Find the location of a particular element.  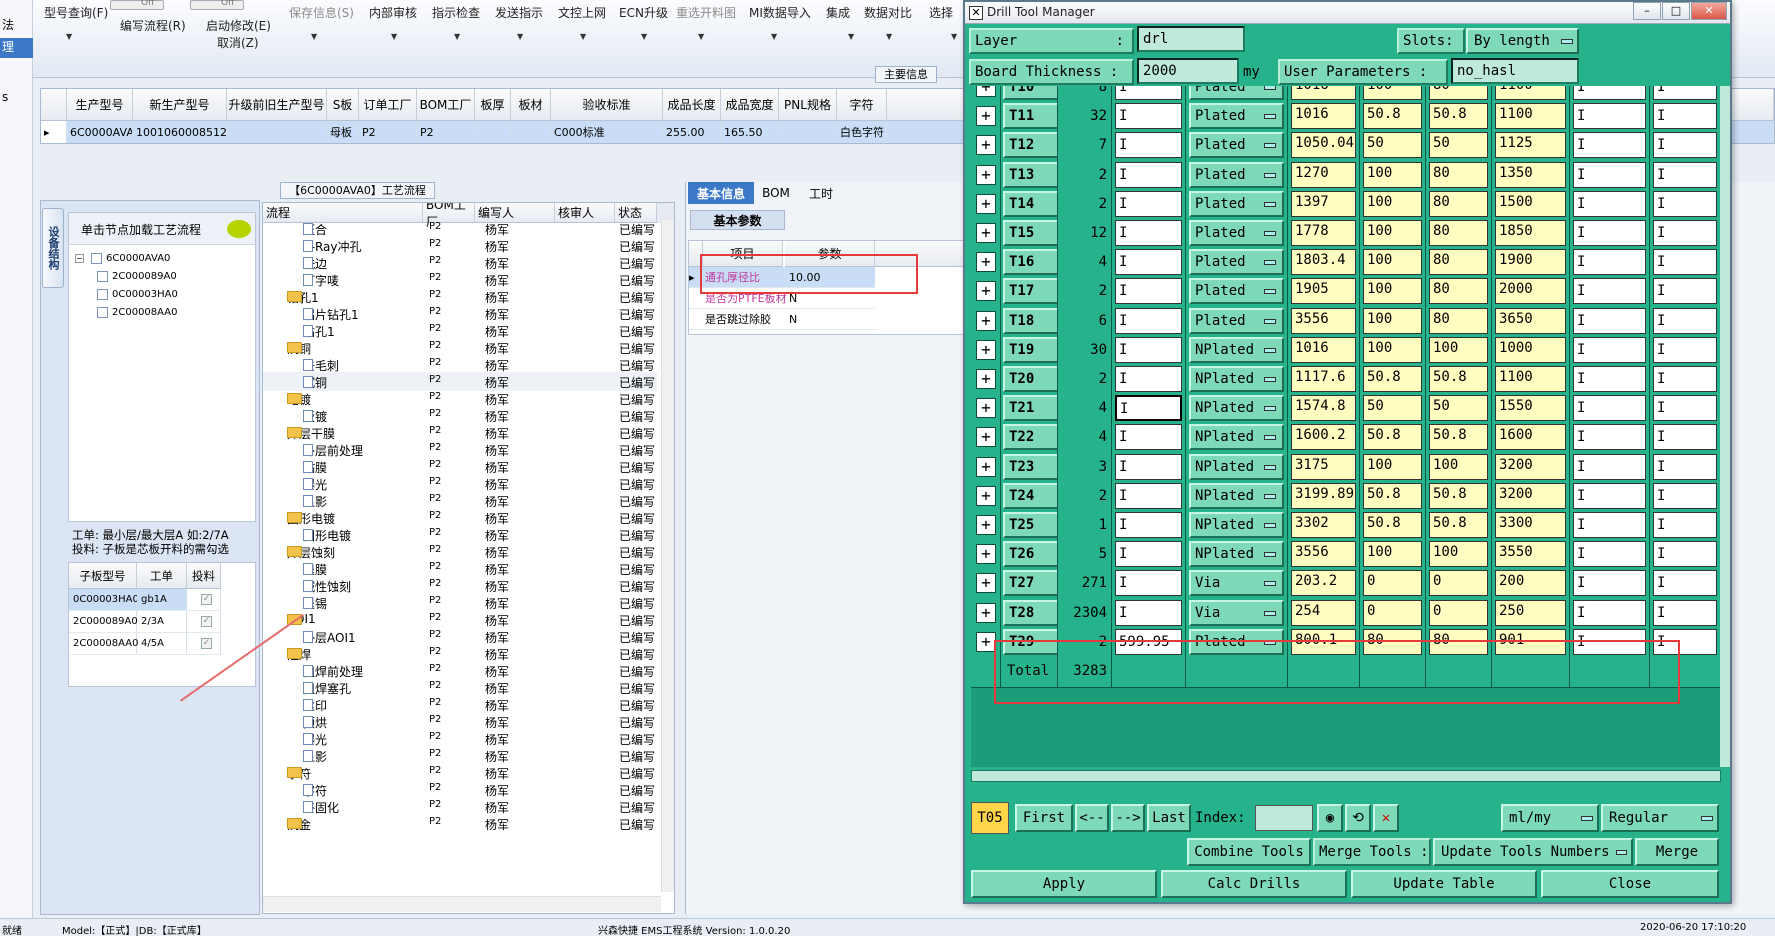

drill-tool-row: + T28 2304 I Via 254 0 0 250 I I is located at coordinates (1346, 613).